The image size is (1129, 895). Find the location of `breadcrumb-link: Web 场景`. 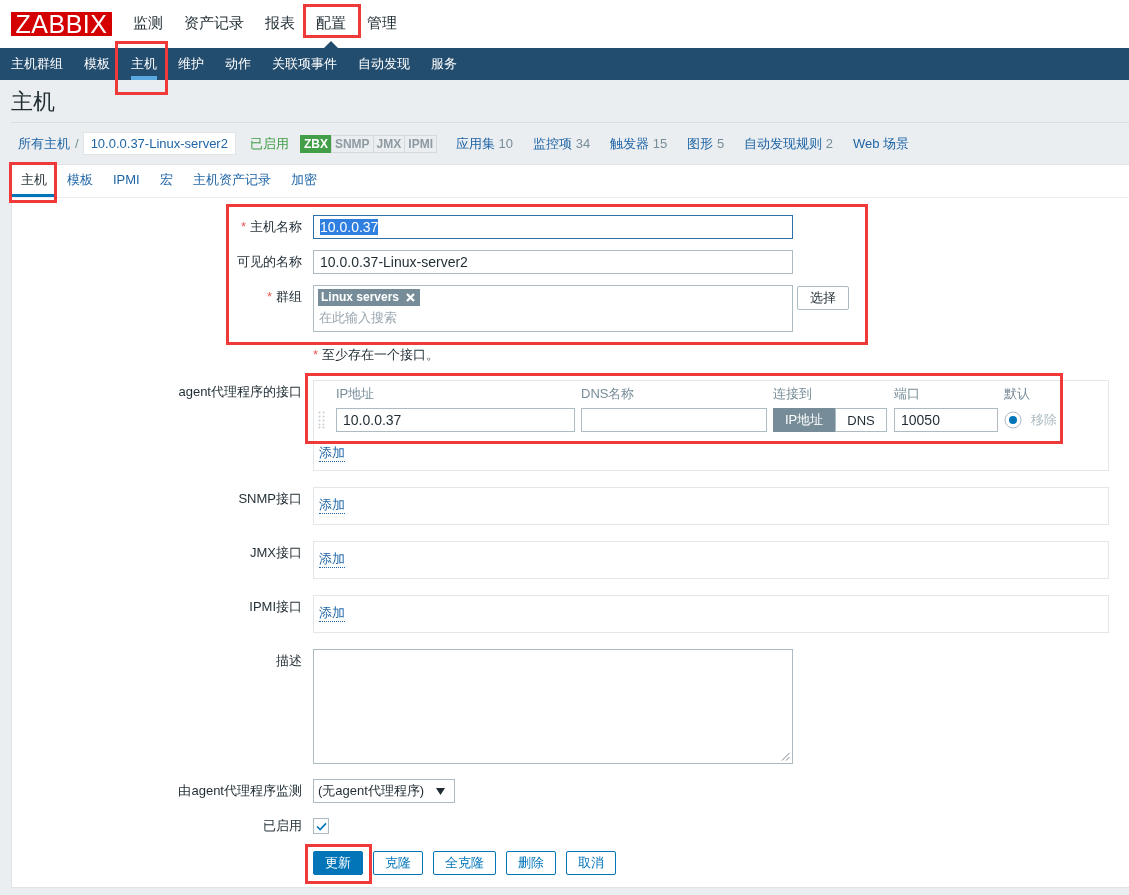

breadcrumb-link: Web 场景 is located at coordinates (881, 143).